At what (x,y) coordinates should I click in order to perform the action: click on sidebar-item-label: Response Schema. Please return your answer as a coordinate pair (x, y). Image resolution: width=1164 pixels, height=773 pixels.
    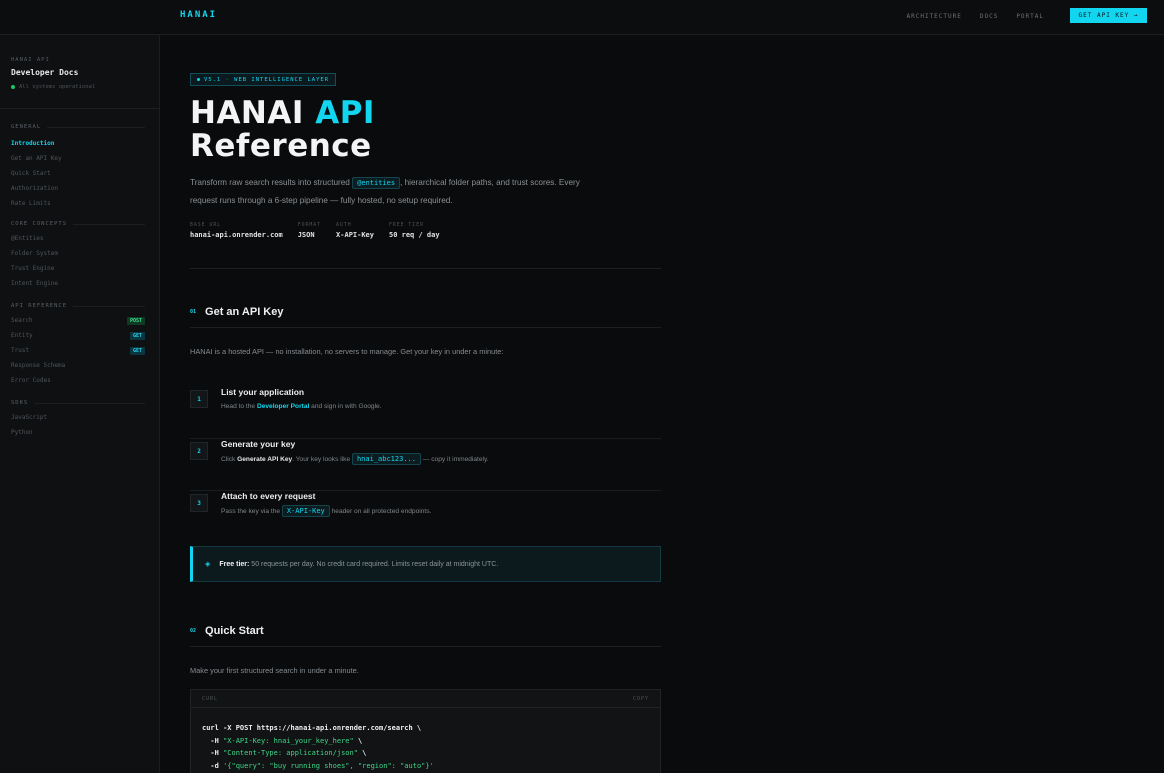
    Looking at the image, I should click on (38, 365).